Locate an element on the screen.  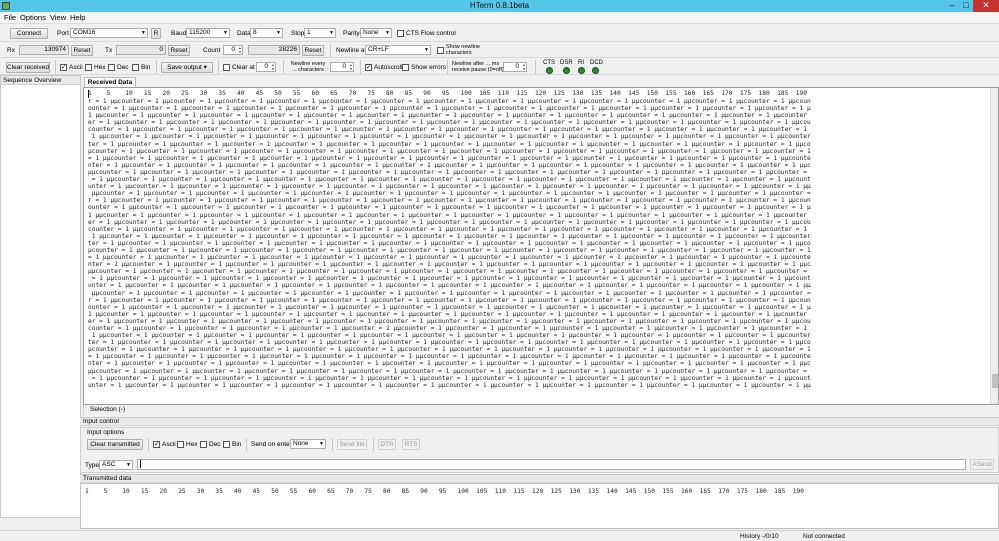
data-label: Data is located at coordinates (244, 33).